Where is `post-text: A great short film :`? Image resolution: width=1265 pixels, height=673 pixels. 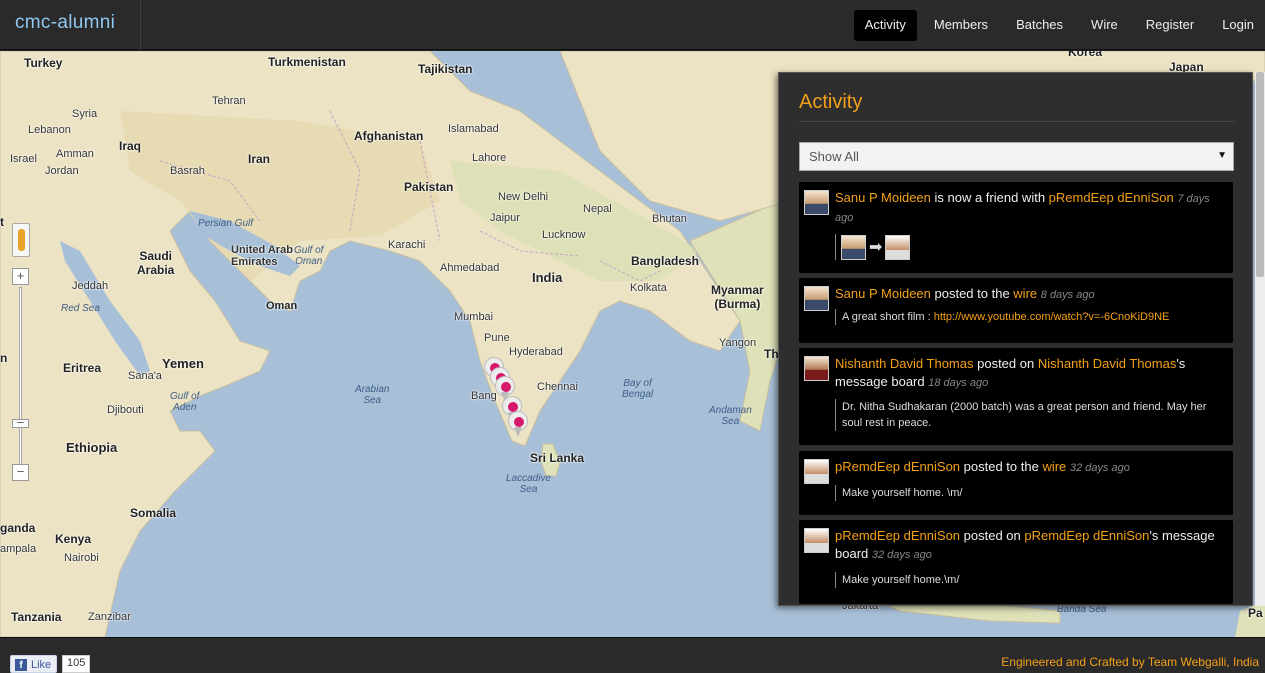
post-text: A great short film : is located at coordinates (888, 317).